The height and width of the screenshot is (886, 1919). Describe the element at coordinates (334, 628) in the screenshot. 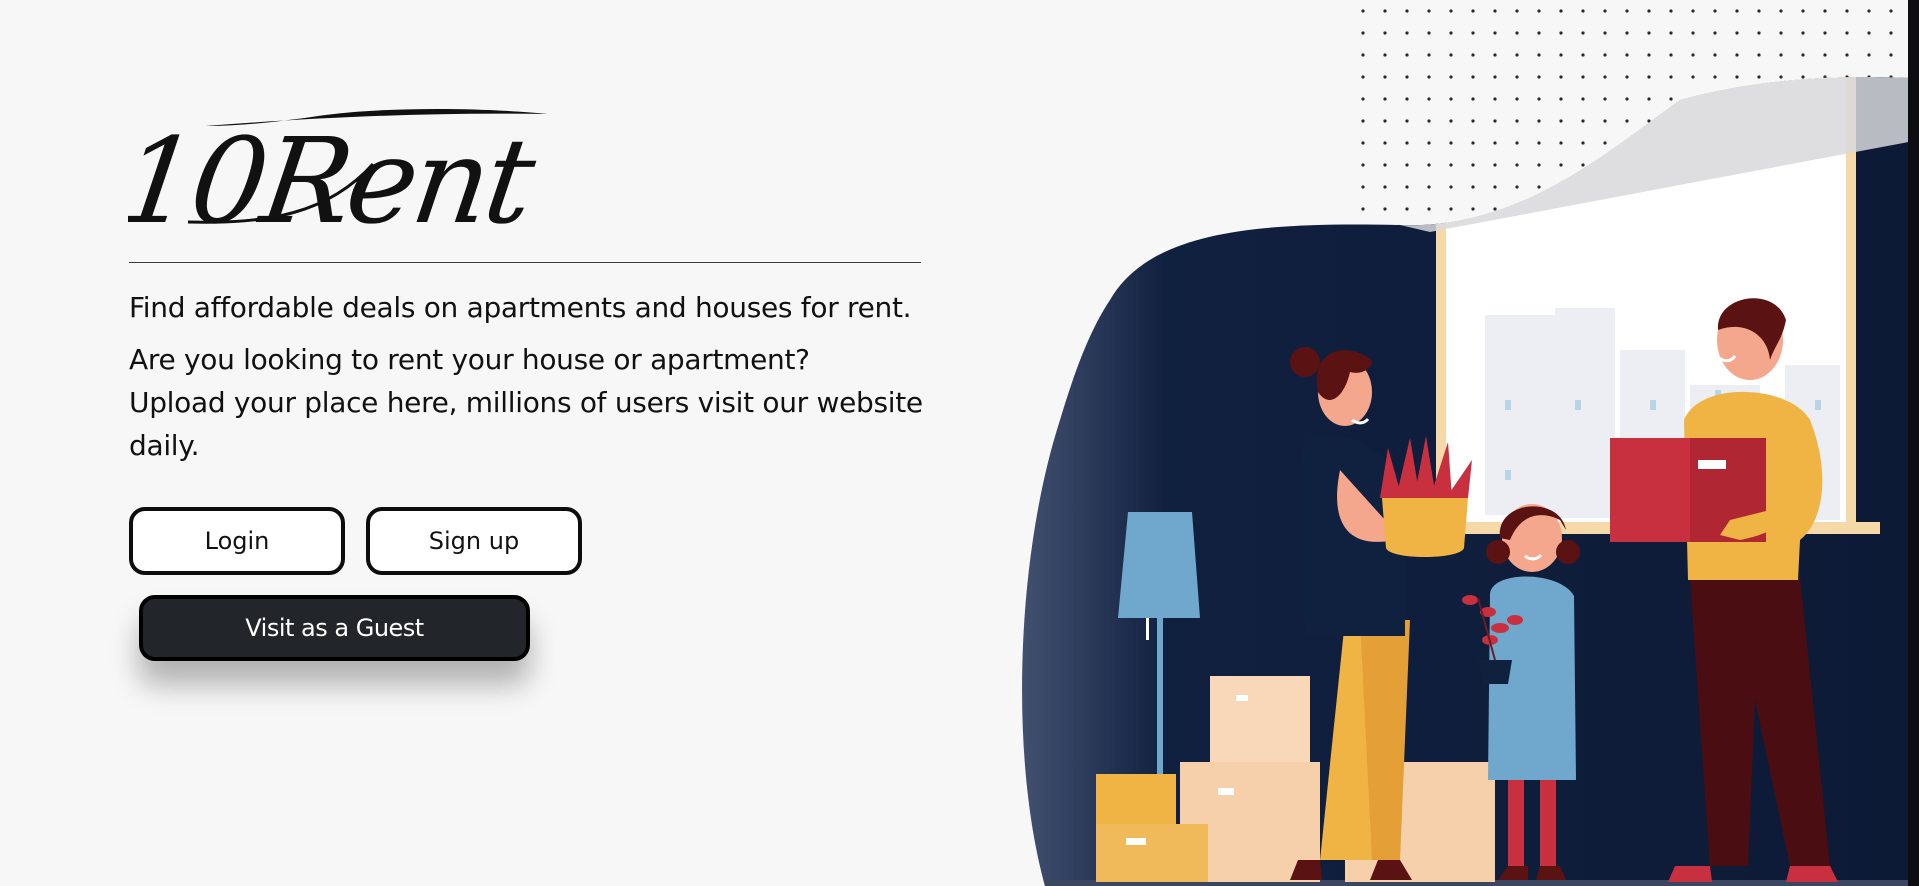

I see `guest-button: Visit as a Guest` at that location.